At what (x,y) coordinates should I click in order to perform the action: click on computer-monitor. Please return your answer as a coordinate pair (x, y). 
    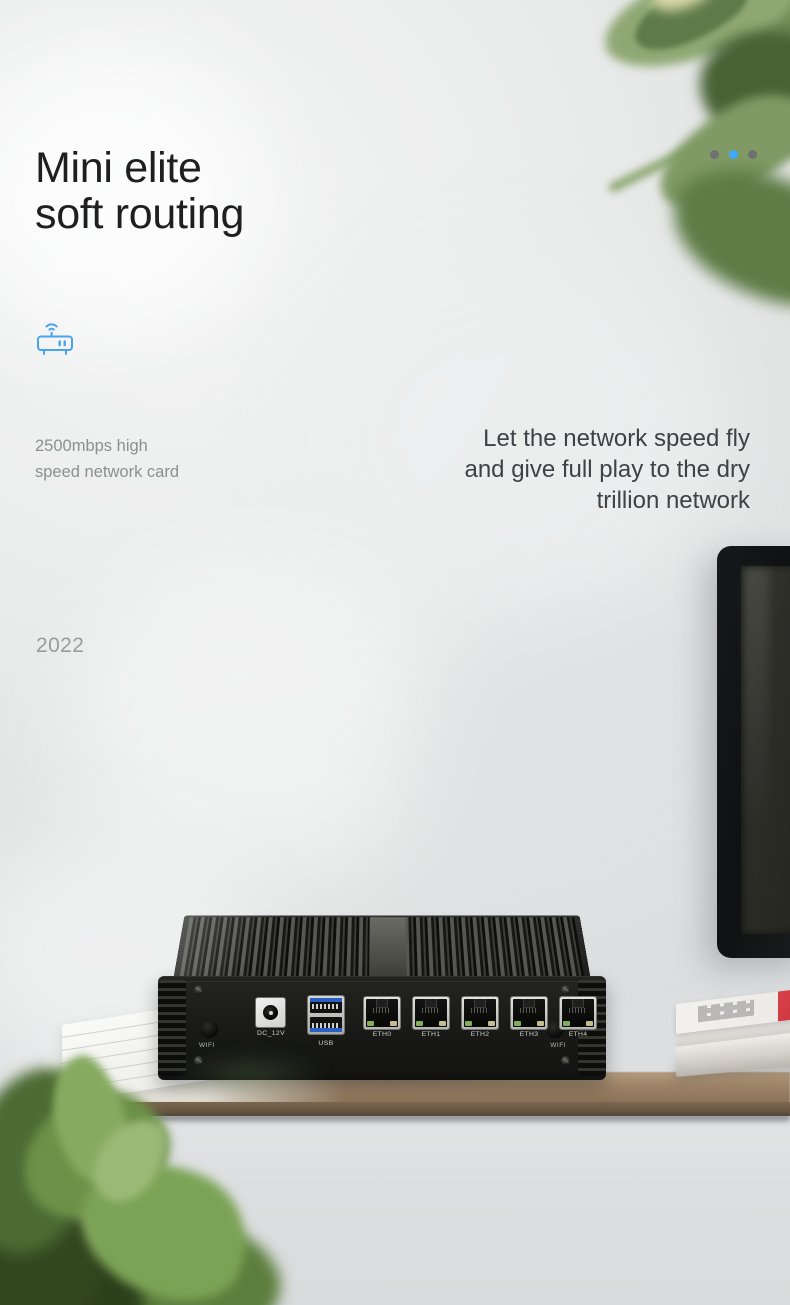
    Looking at the image, I should click on (753, 752).